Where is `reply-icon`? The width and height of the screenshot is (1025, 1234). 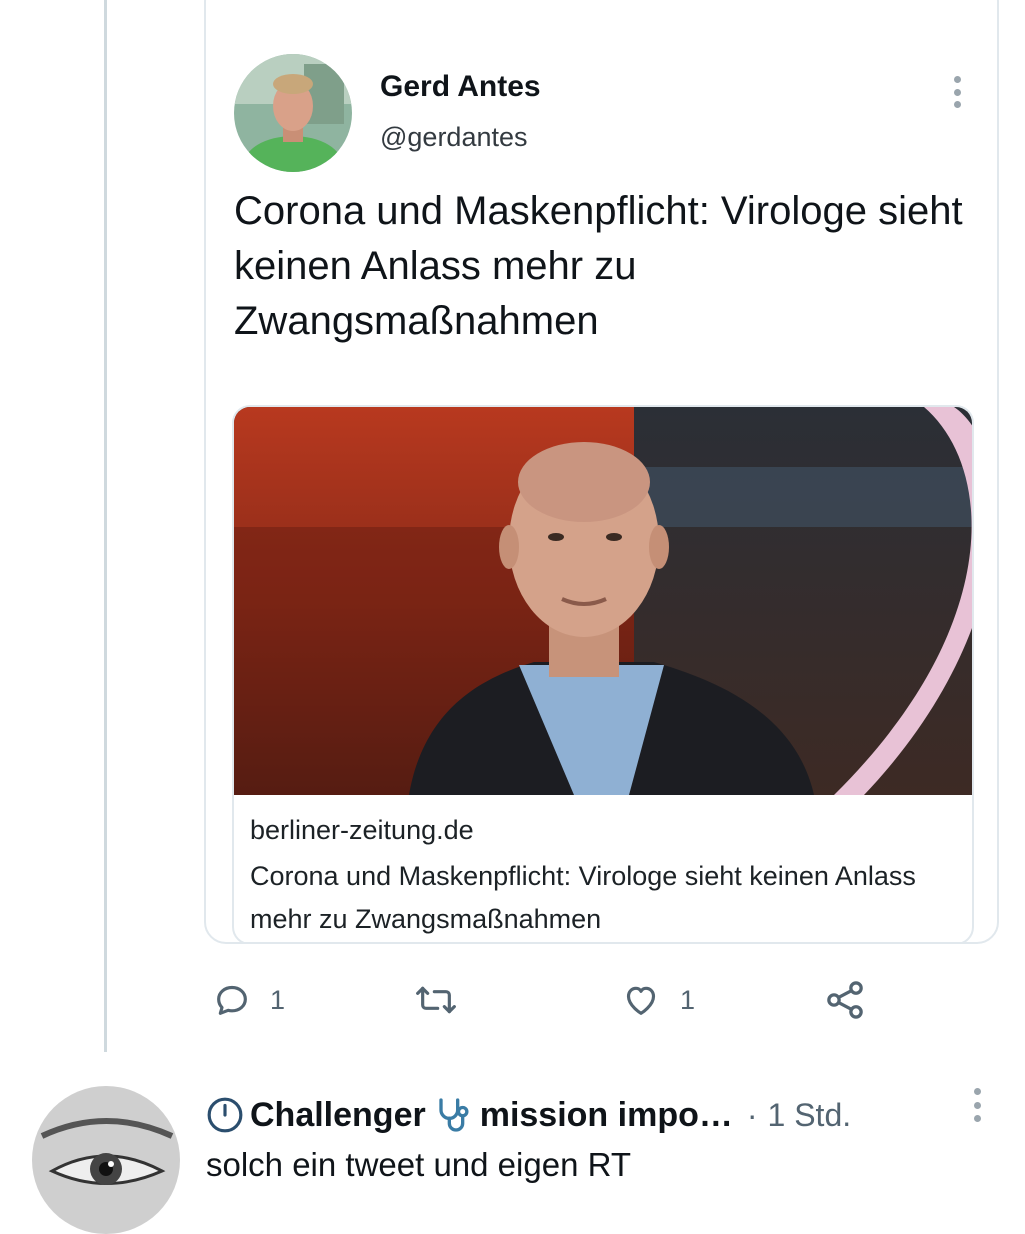
reply-icon is located at coordinates (232, 1000).